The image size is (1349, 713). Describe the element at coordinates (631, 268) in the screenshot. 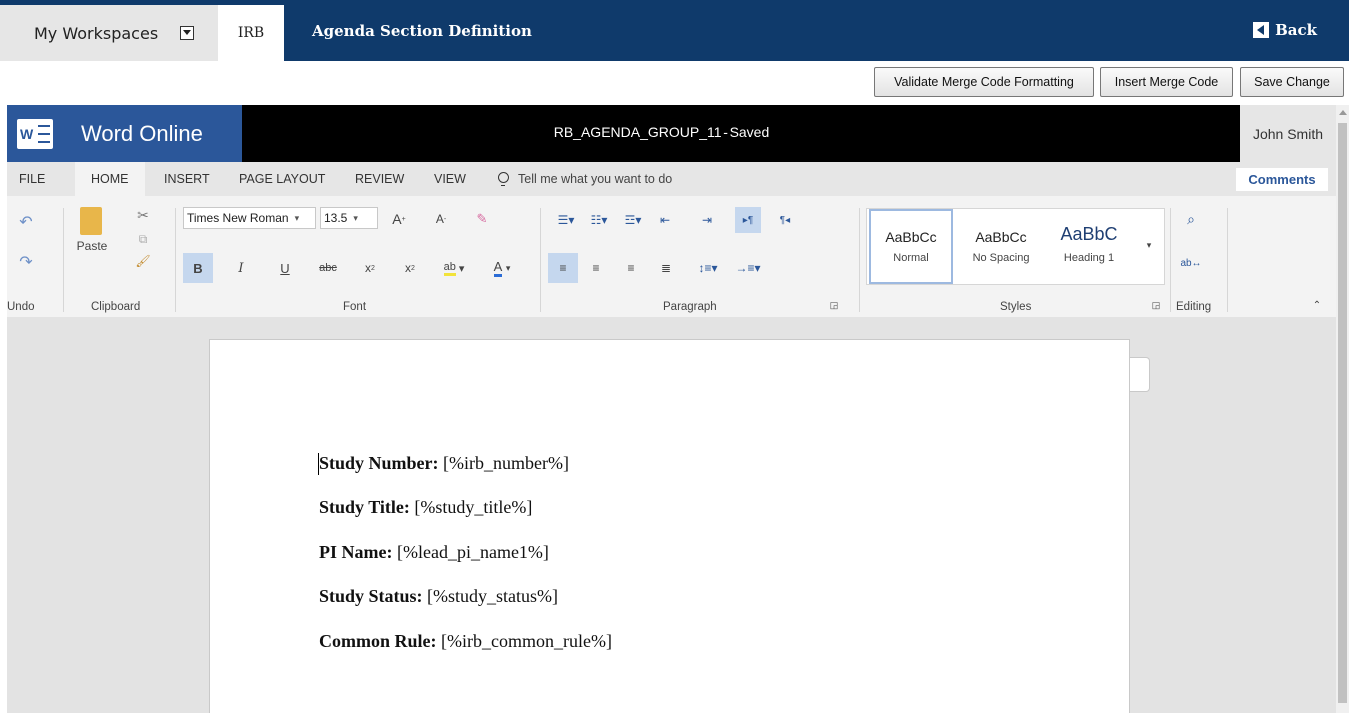

I see `align-right-icon: ≡` at that location.